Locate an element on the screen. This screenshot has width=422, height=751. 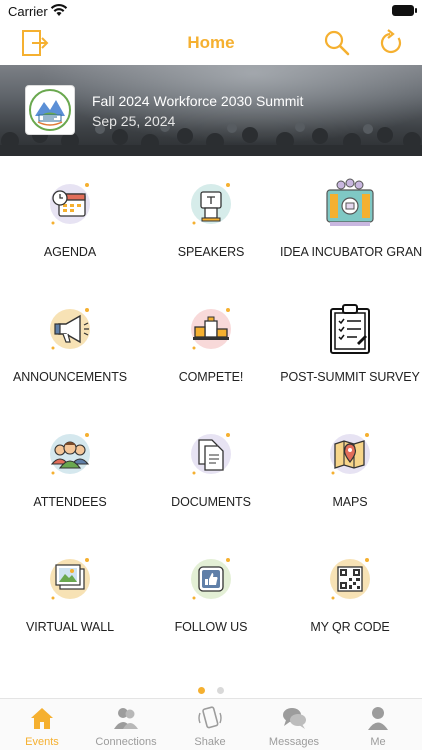
tile-documents: DOCUMENTS is located at coordinates (211, 468).